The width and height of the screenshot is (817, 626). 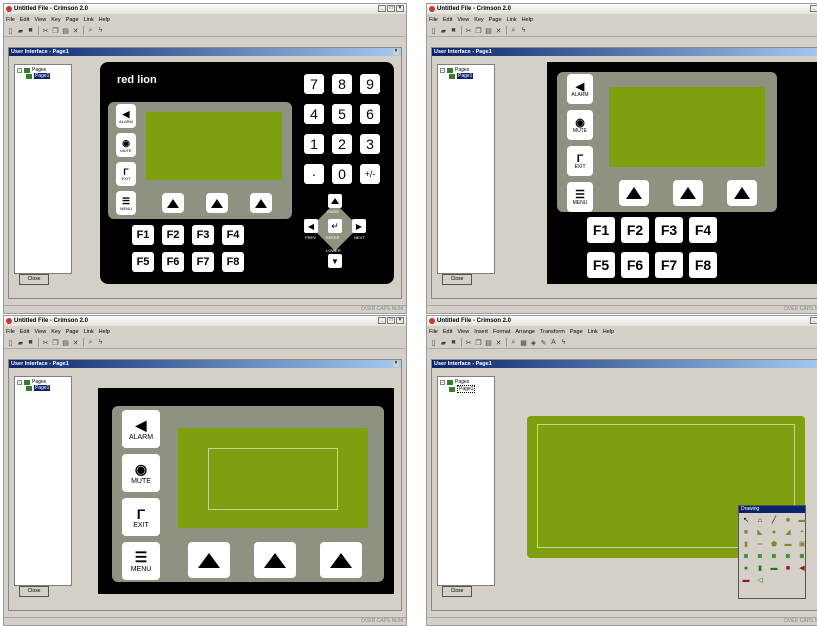 I want to click on zoom-icon: ⌕, so click(x=513, y=342).